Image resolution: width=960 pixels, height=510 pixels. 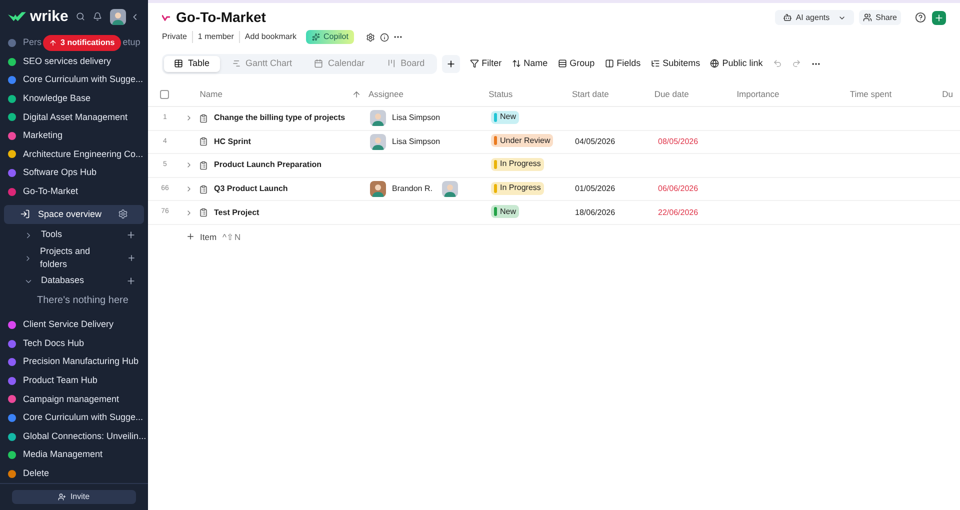 What do you see at coordinates (671, 94) in the screenshot?
I see `column-header: Due date` at bounding box center [671, 94].